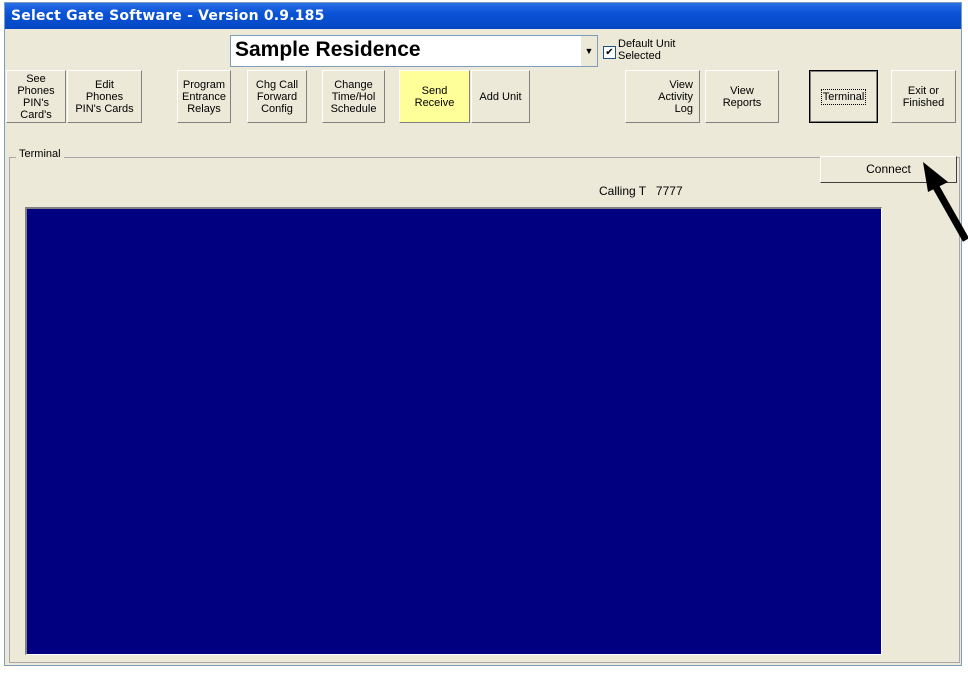 The width and height of the screenshot is (968, 673). What do you see at coordinates (641, 191) in the screenshot?
I see `calling-status: Calling T 7777` at bounding box center [641, 191].